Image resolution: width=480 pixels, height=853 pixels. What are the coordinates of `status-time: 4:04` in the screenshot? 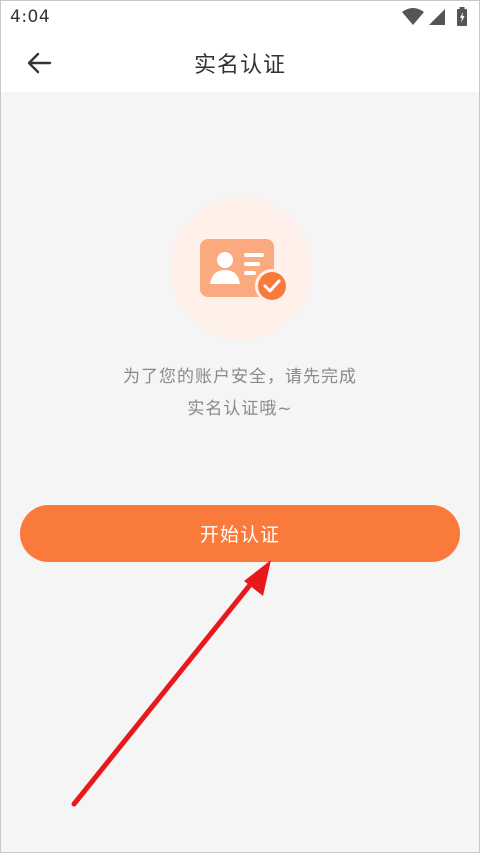 It's located at (30, 17).